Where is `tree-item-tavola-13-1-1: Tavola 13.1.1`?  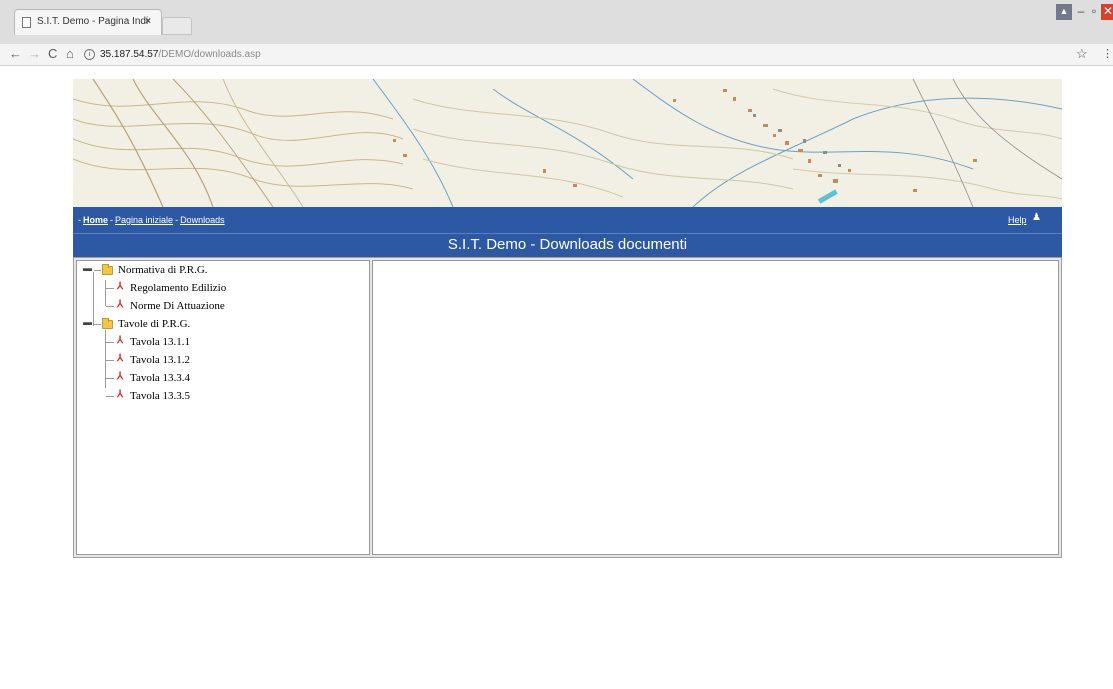 tree-item-tavola-13-1-1: Tavola 13.1.1 is located at coordinates (160, 342).